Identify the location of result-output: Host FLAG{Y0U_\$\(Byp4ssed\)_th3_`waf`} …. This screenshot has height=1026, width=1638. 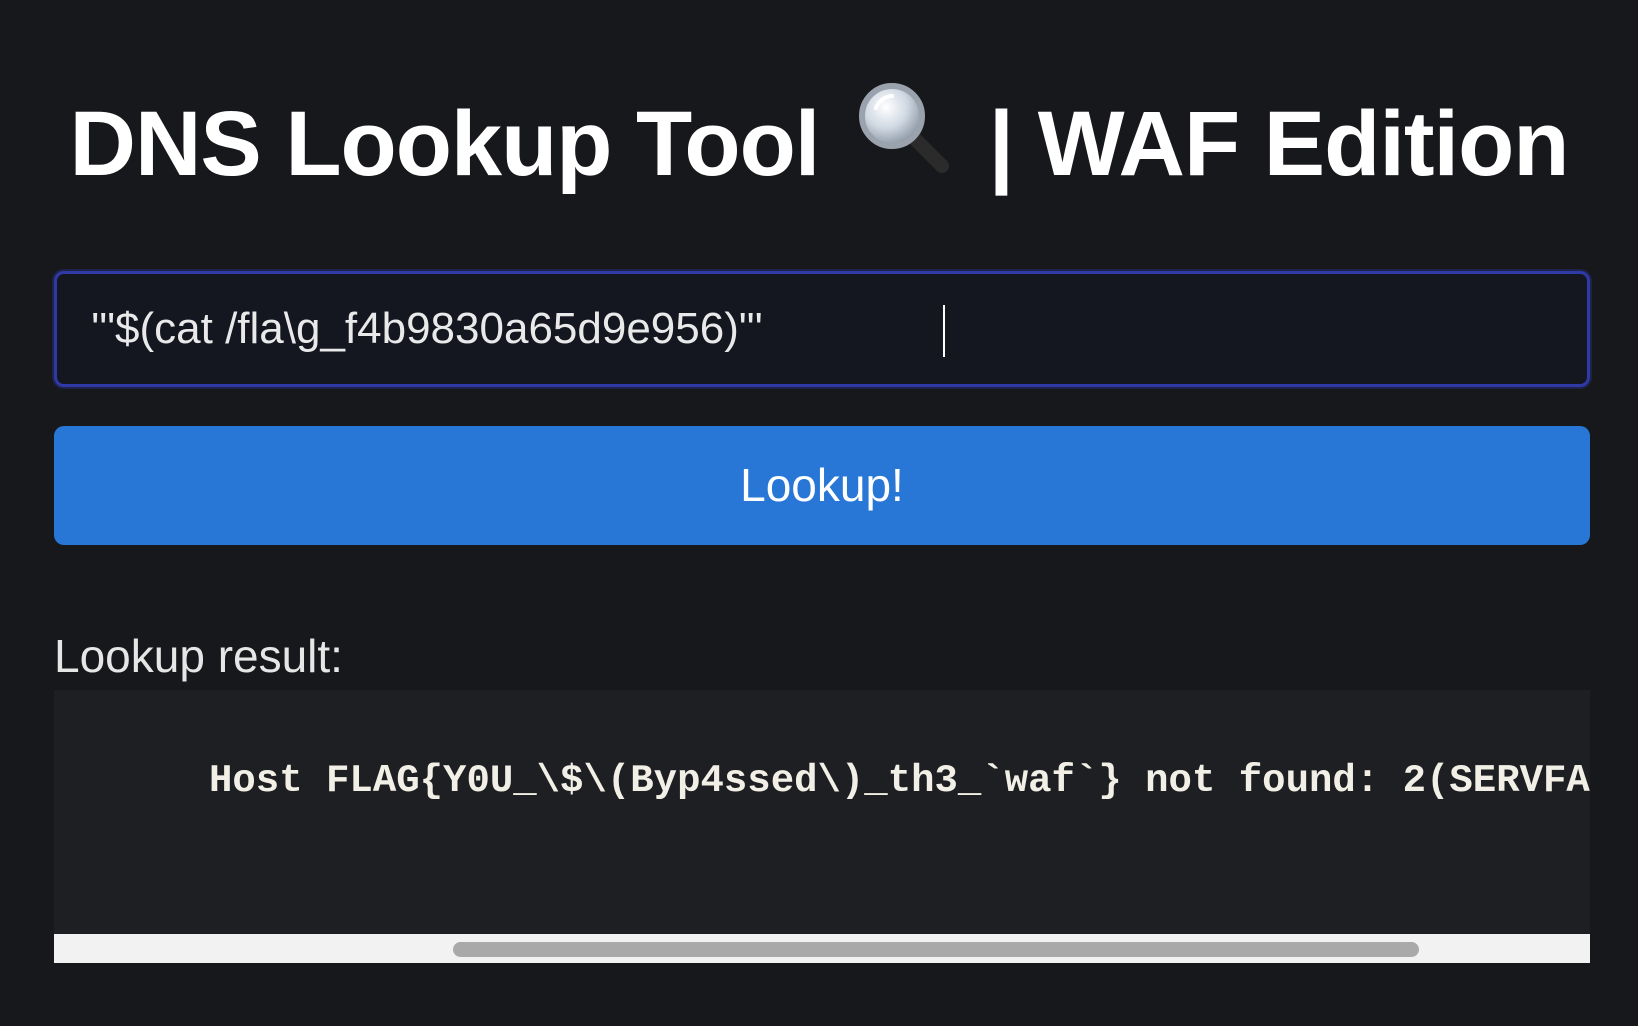
(899, 781).